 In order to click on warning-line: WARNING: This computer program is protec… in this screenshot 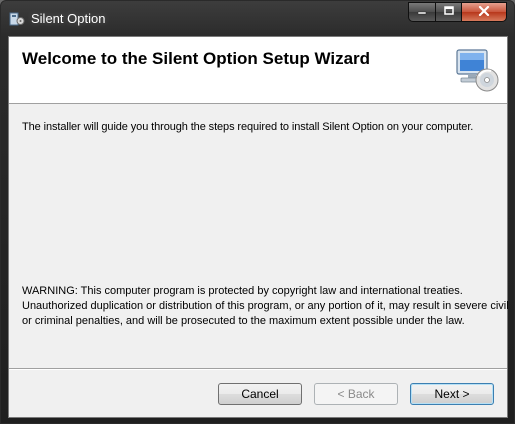, I will do `click(242, 291)`.